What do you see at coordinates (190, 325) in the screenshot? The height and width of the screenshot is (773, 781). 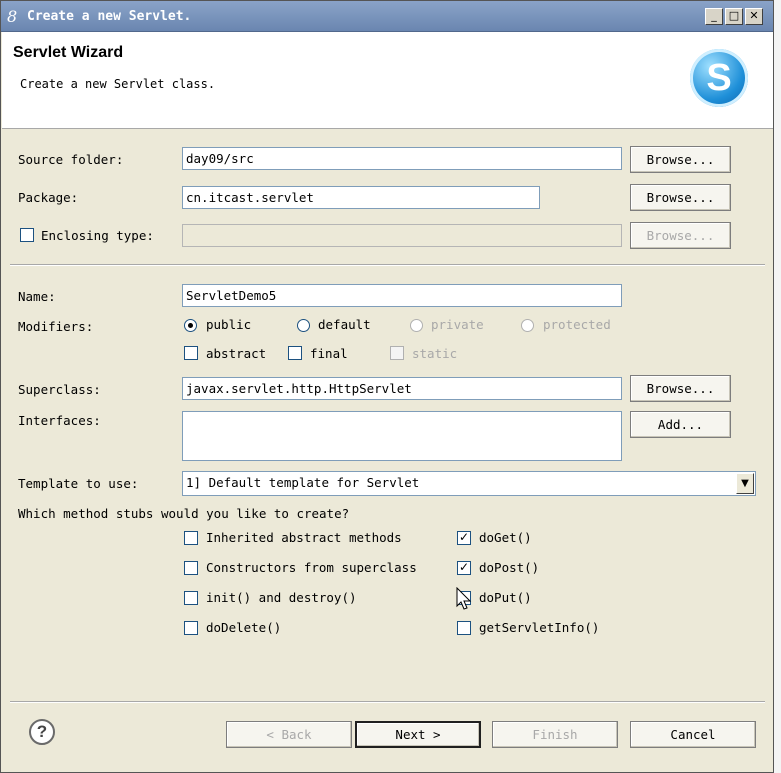 I see `public-radio` at bounding box center [190, 325].